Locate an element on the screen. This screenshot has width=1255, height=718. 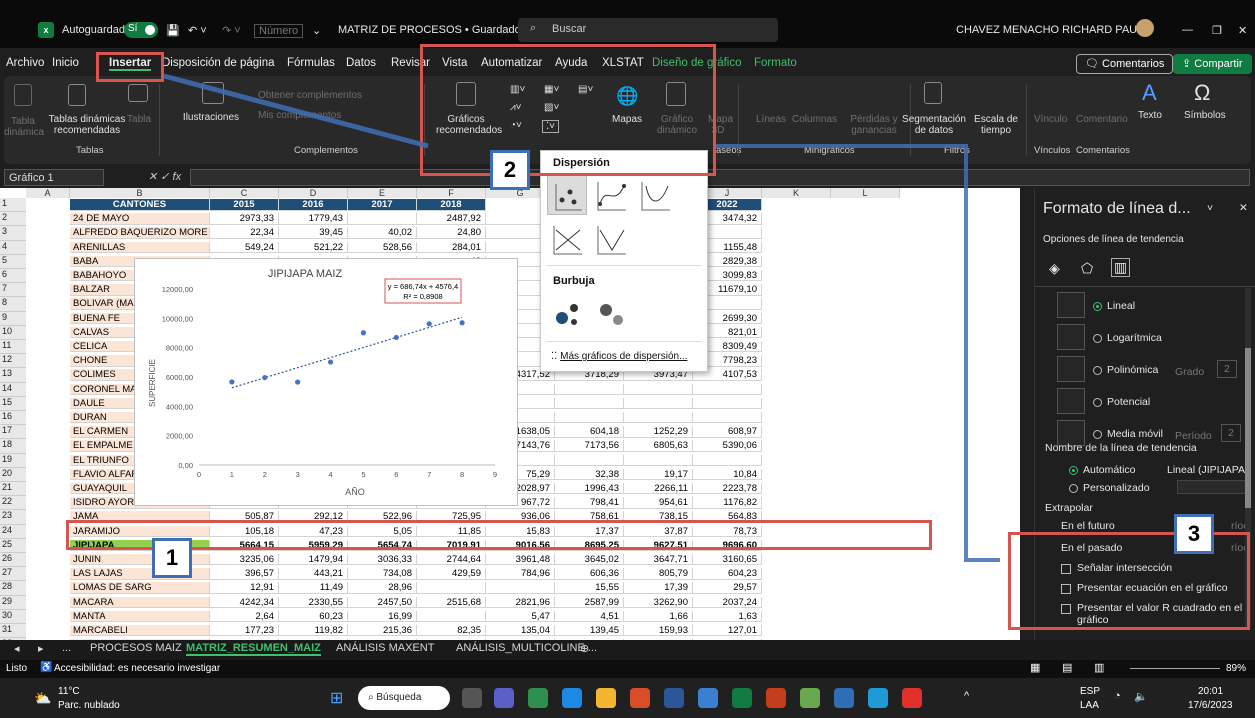
arrow-charts-to-panel is located at coordinates (858, 353).